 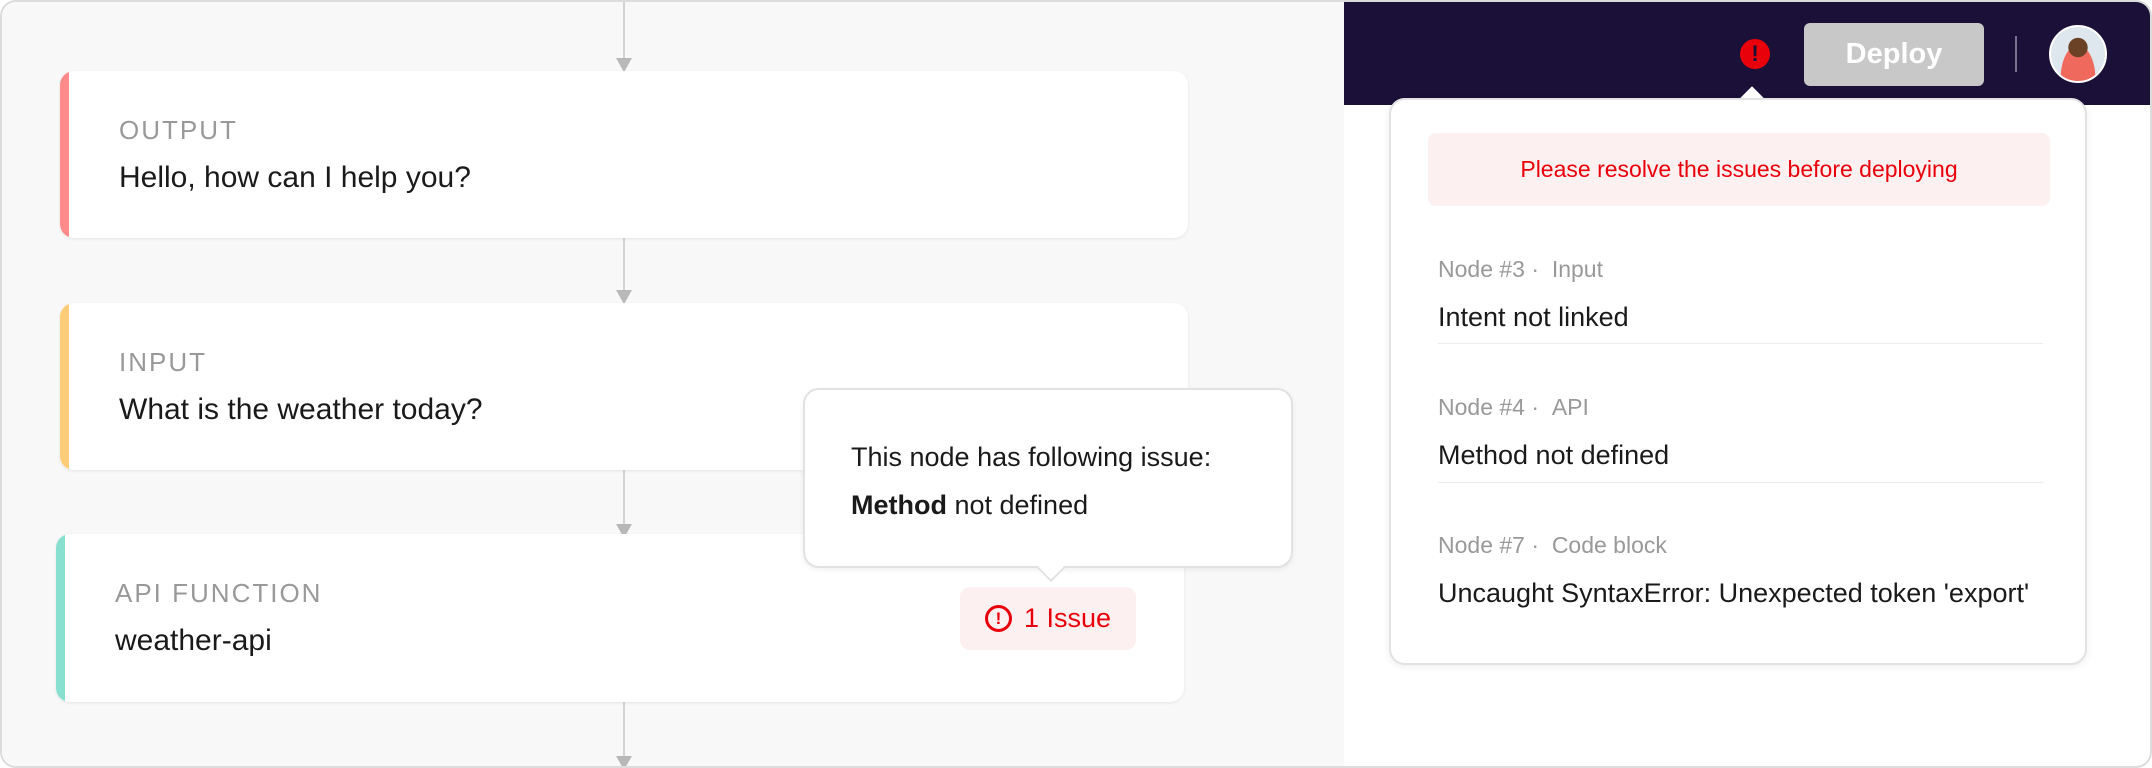 What do you see at coordinates (295, 177) in the screenshot?
I see `node-content: Hello, how can I help you?` at bounding box center [295, 177].